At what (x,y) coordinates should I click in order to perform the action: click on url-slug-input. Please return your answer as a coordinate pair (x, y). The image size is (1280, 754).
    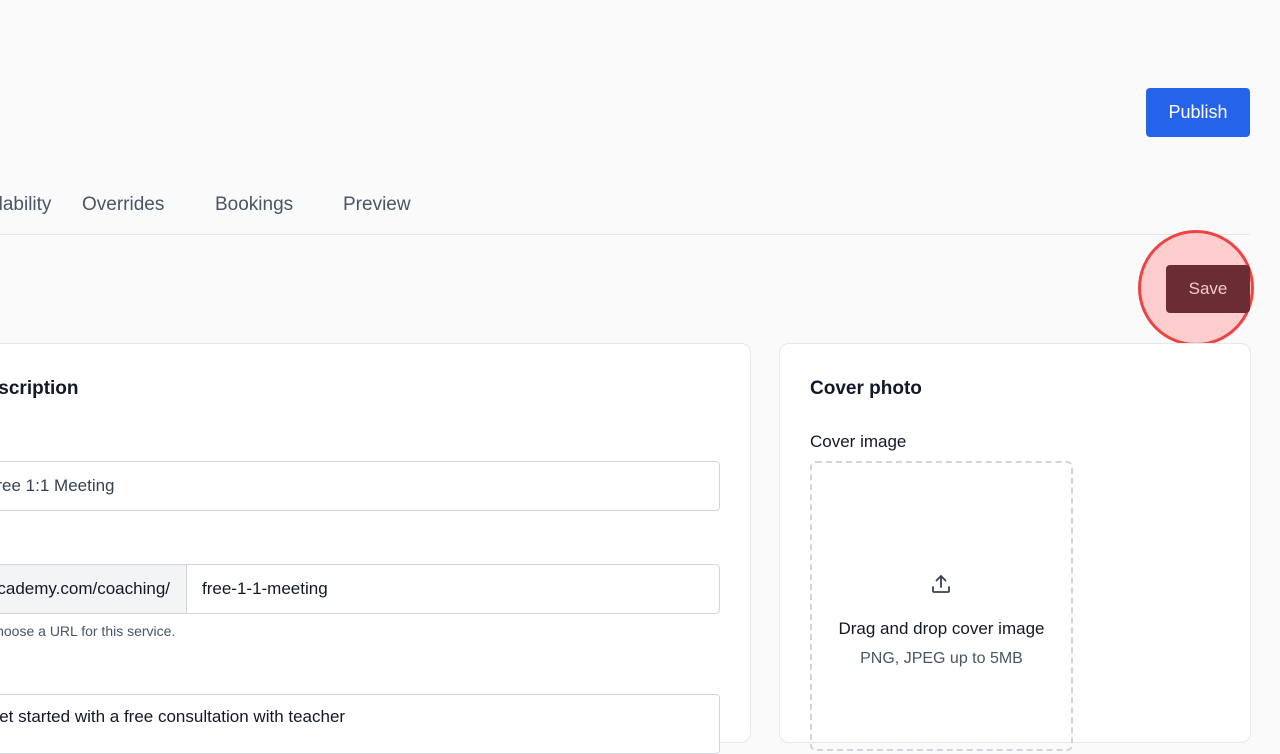
    Looking at the image, I should click on (452, 589).